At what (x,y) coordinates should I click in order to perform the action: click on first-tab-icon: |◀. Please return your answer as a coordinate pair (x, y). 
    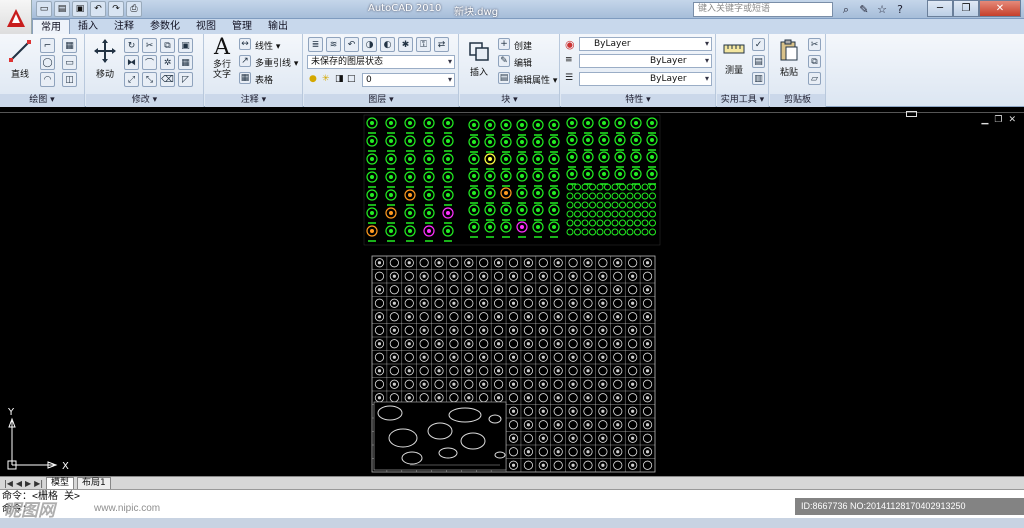
    Looking at the image, I should click on (8, 483).